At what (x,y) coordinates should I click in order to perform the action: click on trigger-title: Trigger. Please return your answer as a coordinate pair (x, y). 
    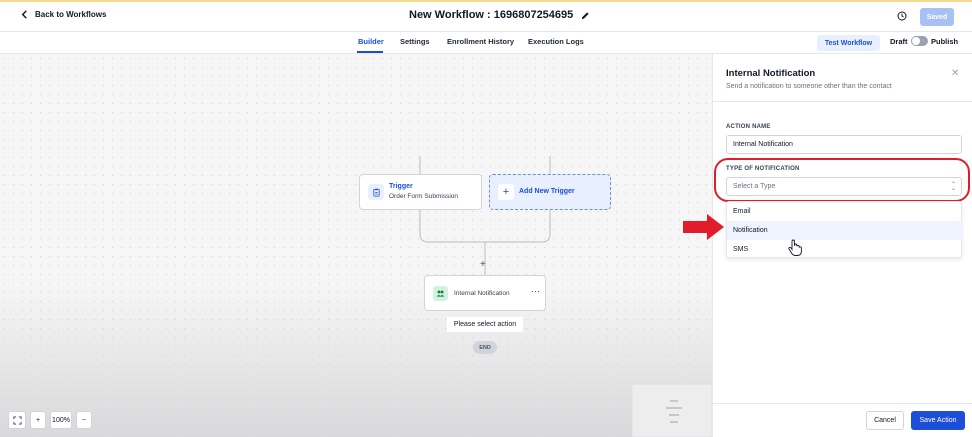
    Looking at the image, I should click on (401, 186).